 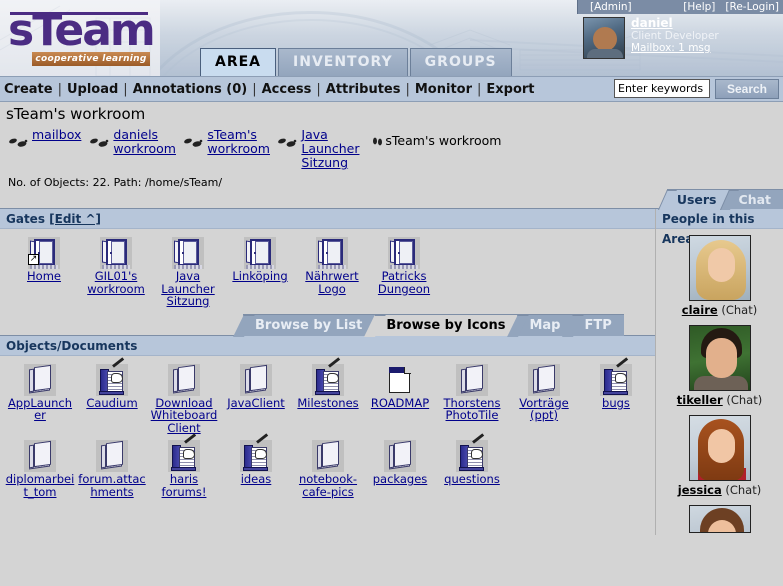 What do you see at coordinates (56, 135) in the screenshot?
I see `breadcrumb-link: mailbox` at bounding box center [56, 135].